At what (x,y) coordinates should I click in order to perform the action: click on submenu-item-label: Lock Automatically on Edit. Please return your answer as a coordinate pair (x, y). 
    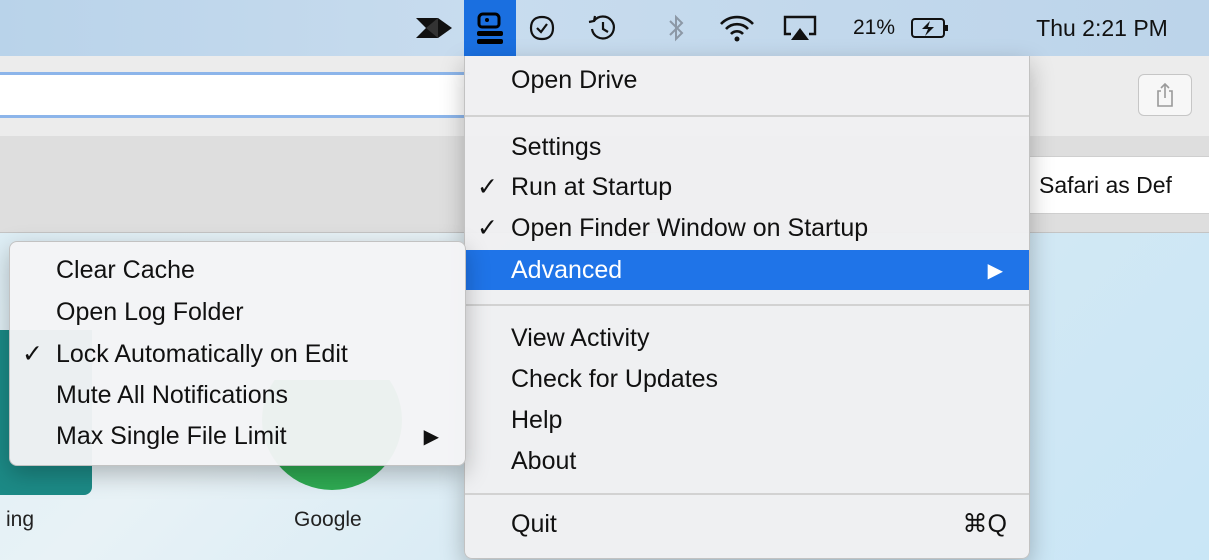
    Looking at the image, I should click on (202, 353).